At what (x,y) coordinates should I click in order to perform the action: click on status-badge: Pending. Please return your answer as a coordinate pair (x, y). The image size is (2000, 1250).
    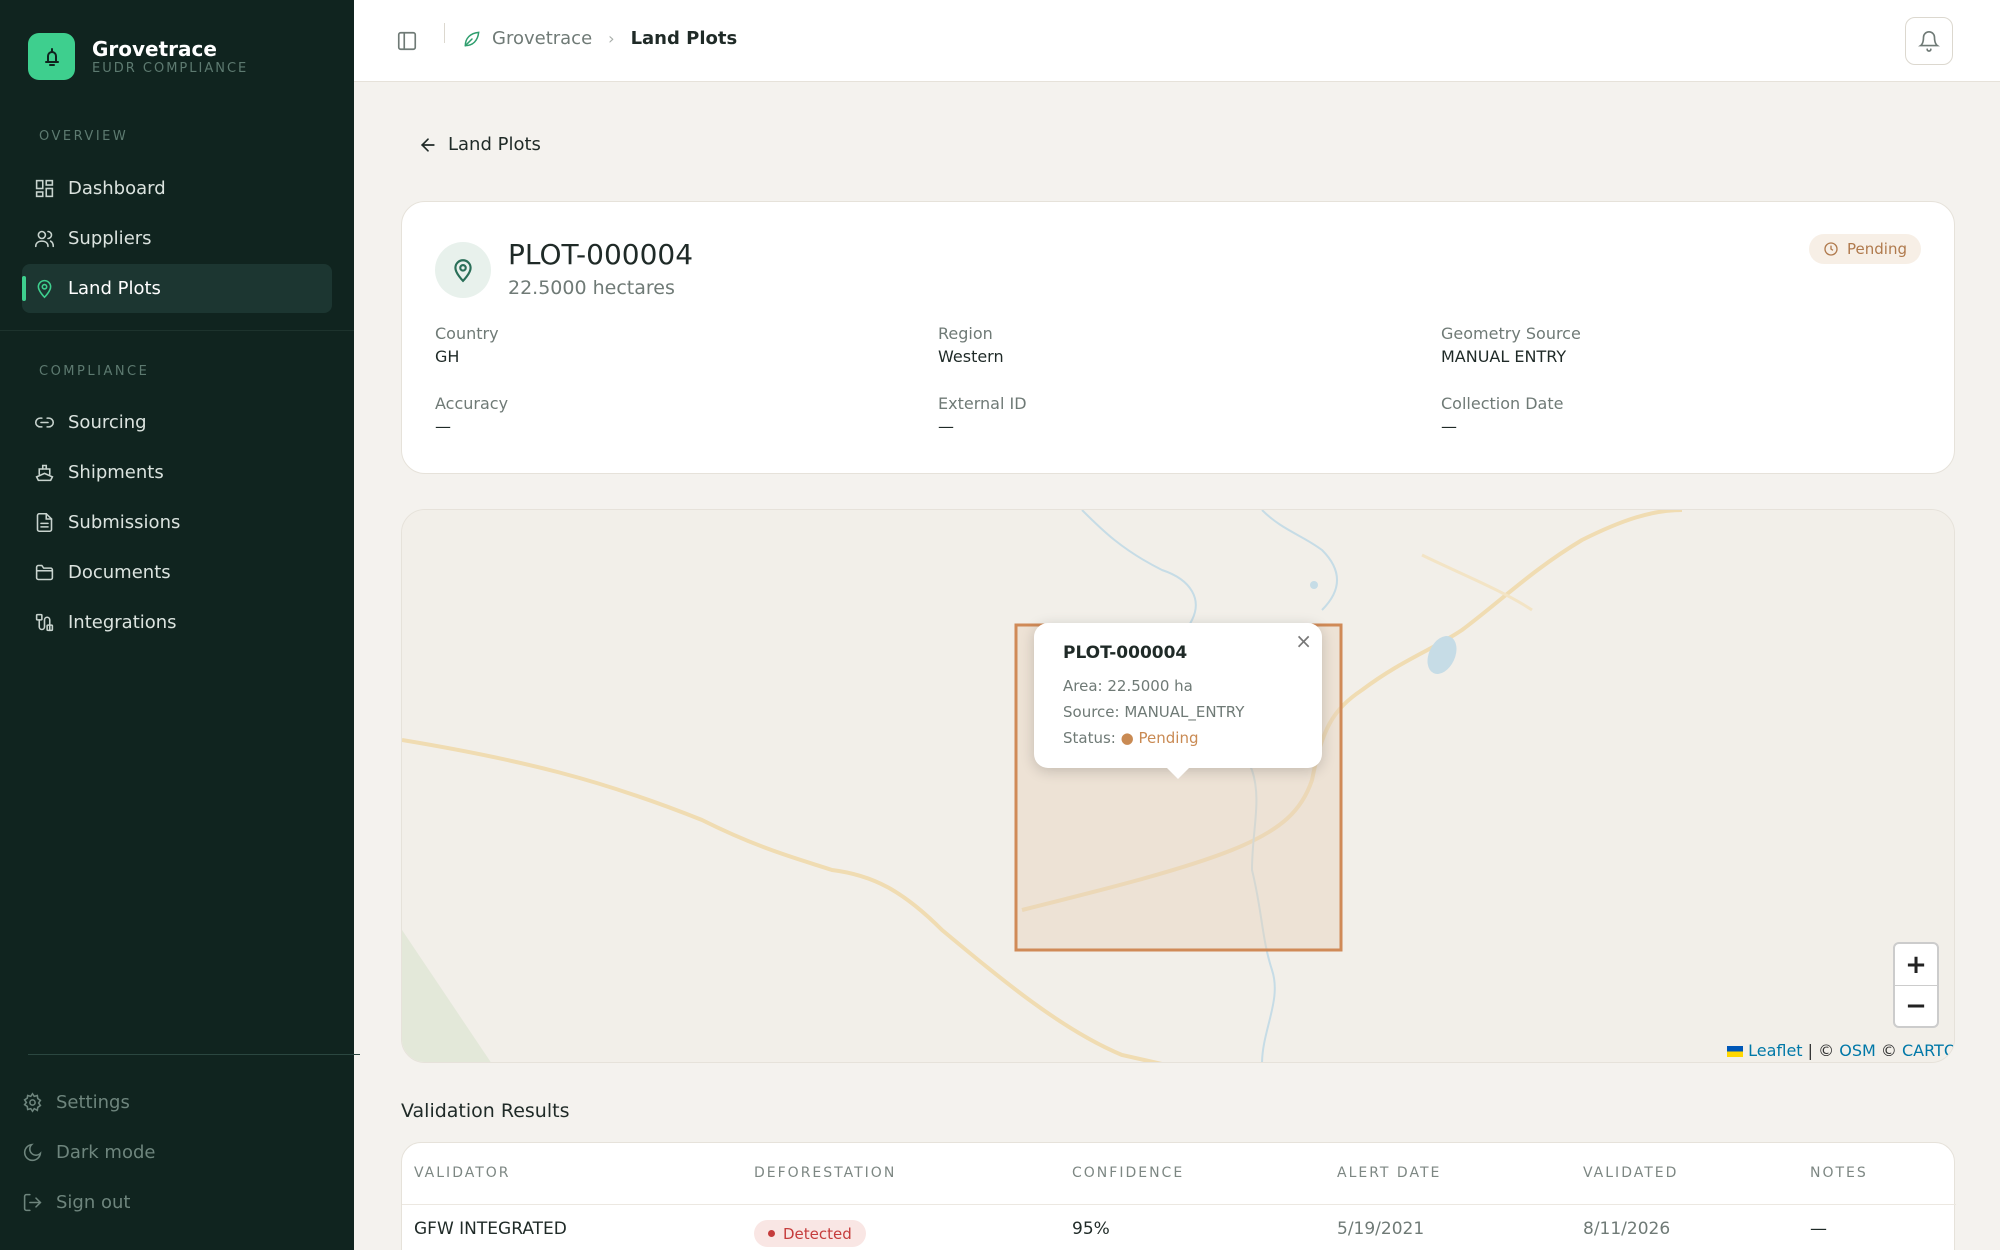
    Looking at the image, I should click on (1865, 249).